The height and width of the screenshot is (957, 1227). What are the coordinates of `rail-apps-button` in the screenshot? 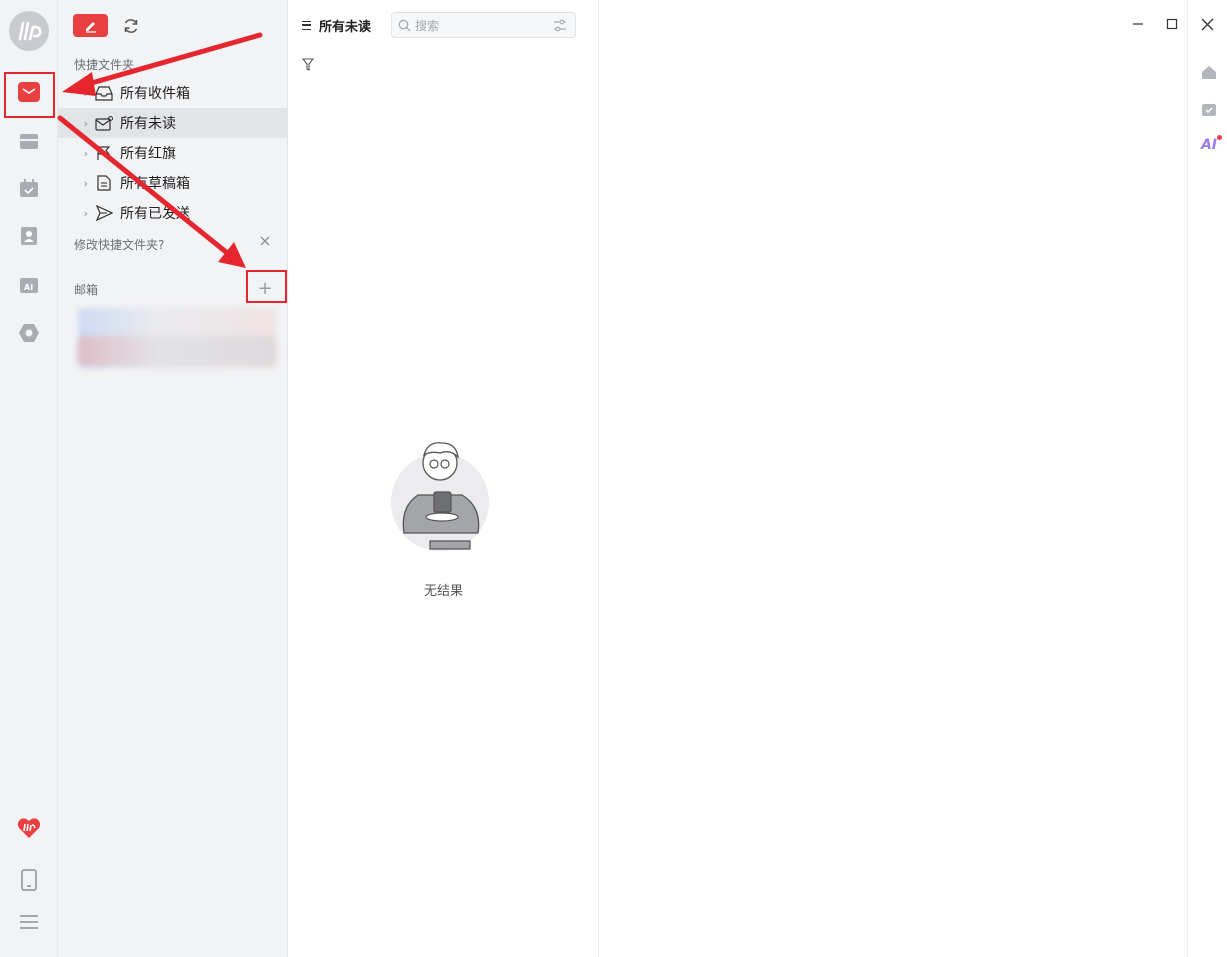 It's located at (29, 333).